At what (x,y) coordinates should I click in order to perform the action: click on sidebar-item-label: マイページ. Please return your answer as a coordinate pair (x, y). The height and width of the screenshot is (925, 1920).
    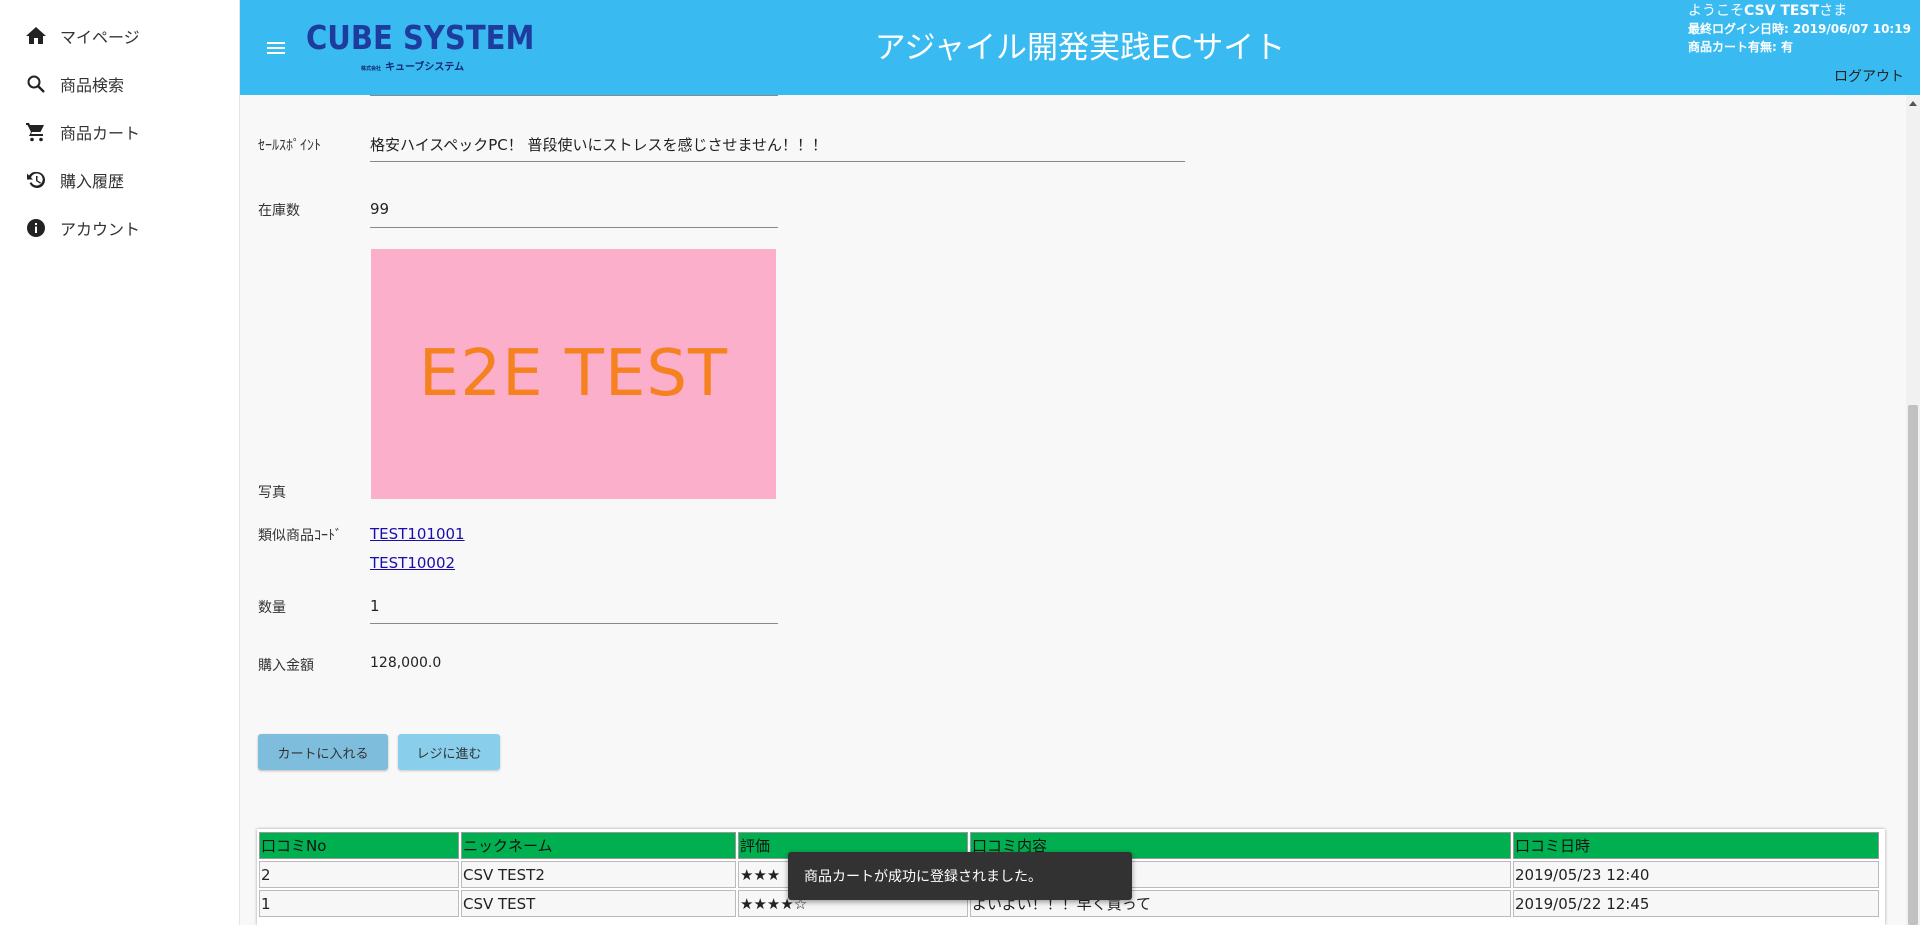
    Looking at the image, I should click on (100, 37).